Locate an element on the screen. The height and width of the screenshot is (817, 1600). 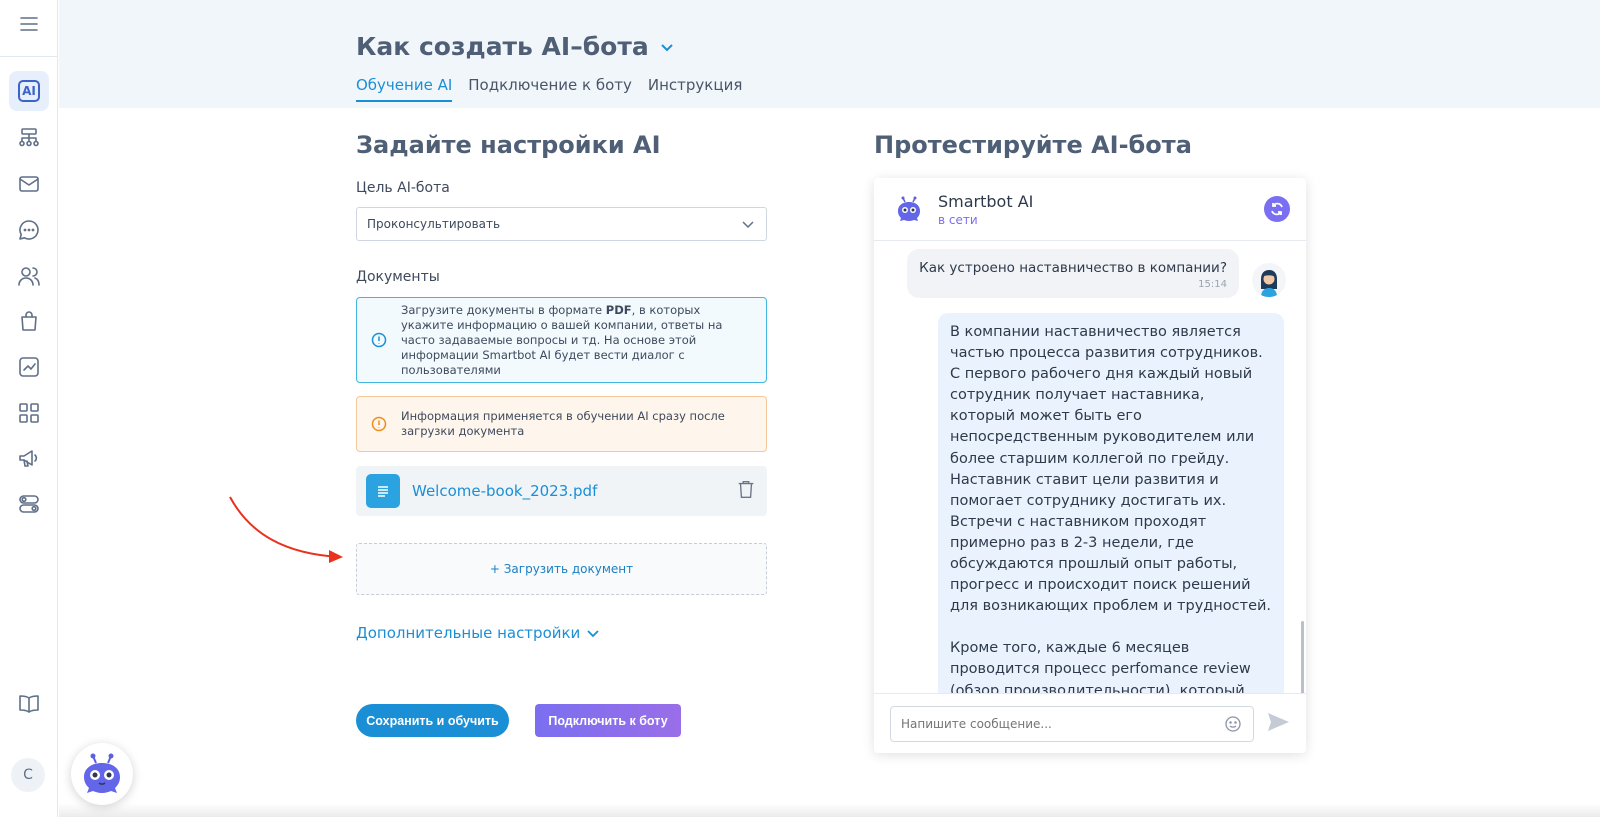
grid-icon is located at coordinates (29, 413).